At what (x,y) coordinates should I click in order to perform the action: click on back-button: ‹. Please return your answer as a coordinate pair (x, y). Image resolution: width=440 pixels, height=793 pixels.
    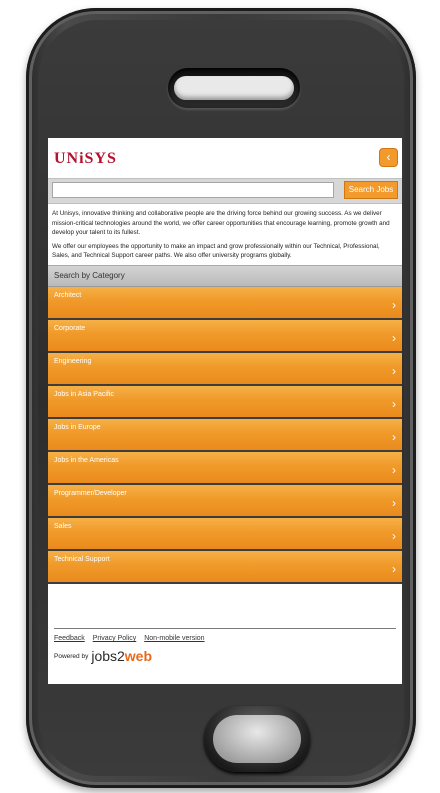
    Looking at the image, I should click on (388, 157).